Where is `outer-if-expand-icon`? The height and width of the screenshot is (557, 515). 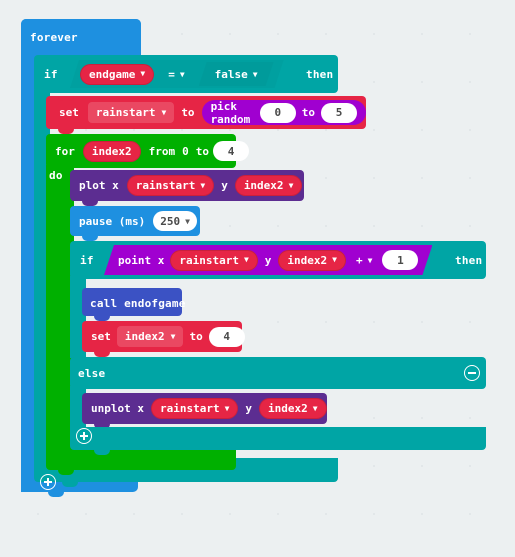 outer-if-expand-icon is located at coordinates (48, 482).